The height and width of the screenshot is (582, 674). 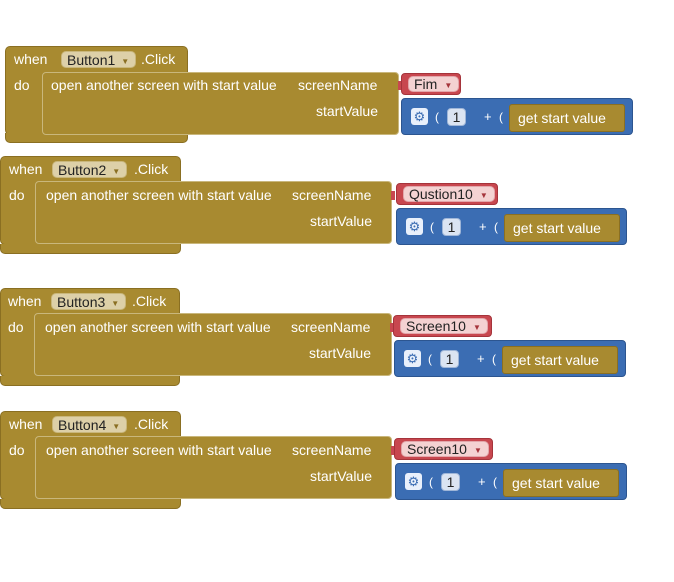 I want to click on screen-name-block: Qustion10 ▼, so click(x=447, y=194).